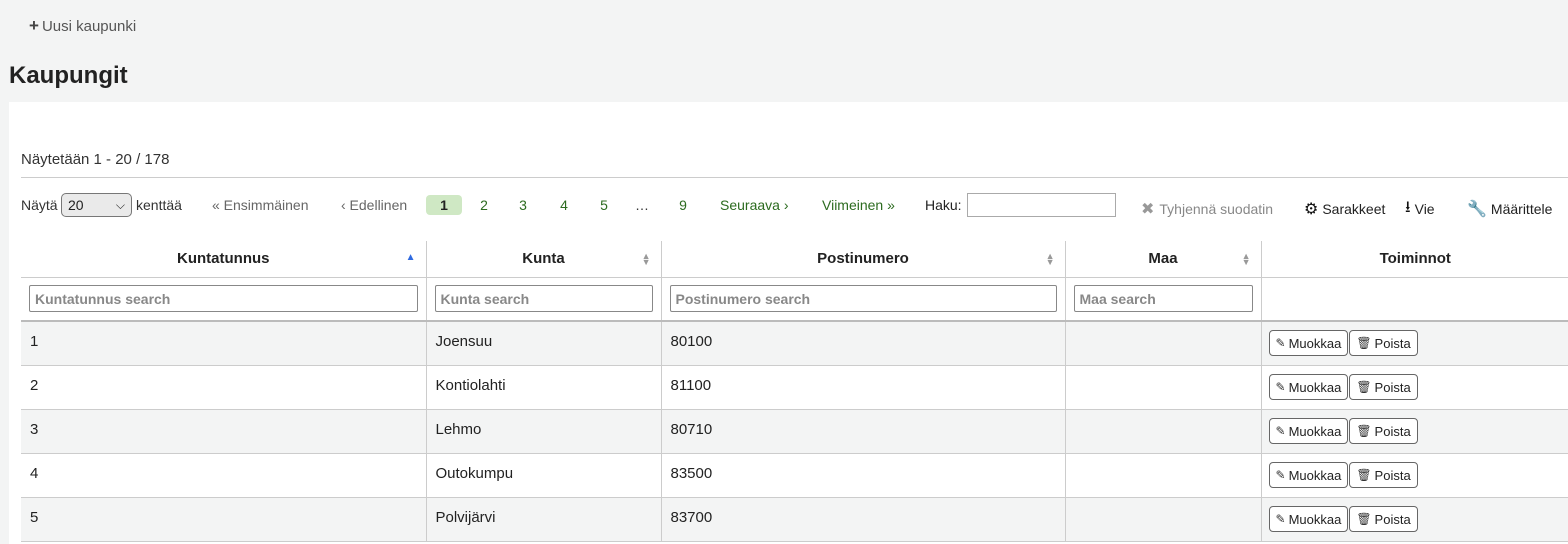 This screenshot has width=1568, height=544. Describe the element at coordinates (1148, 209) in the screenshot. I see `close-icon: ✖` at that location.